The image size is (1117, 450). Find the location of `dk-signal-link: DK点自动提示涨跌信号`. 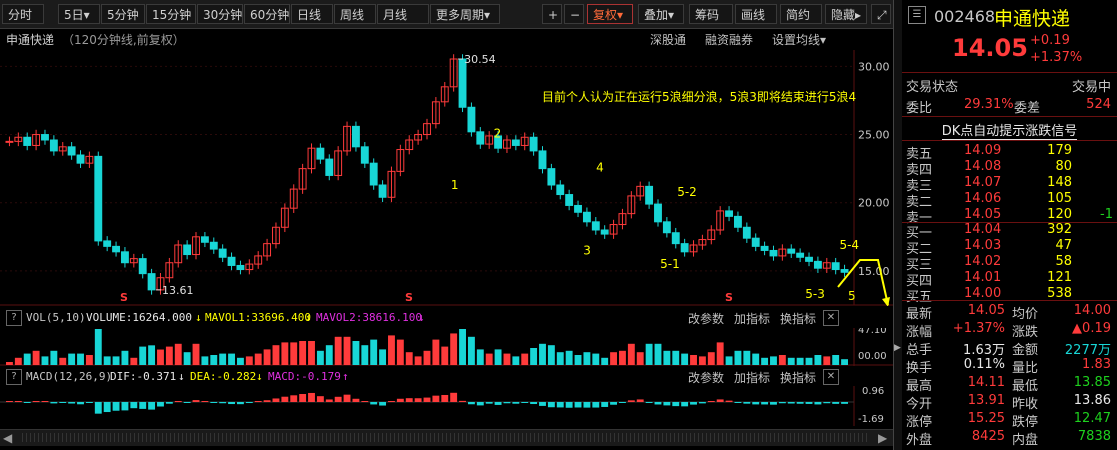

dk-signal-link: DK点自动提示涨跌信号 is located at coordinates (1009, 130).